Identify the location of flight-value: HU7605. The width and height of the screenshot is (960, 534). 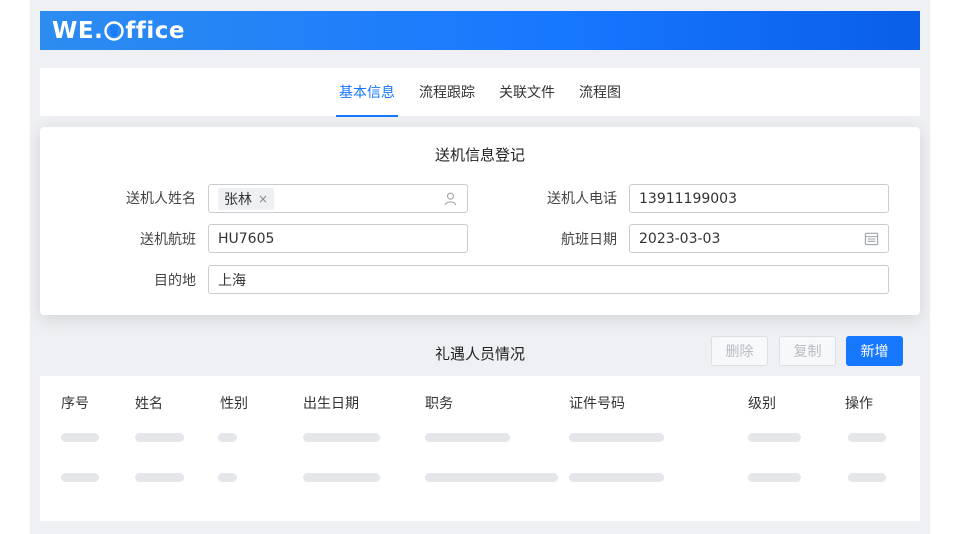
(246, 238).